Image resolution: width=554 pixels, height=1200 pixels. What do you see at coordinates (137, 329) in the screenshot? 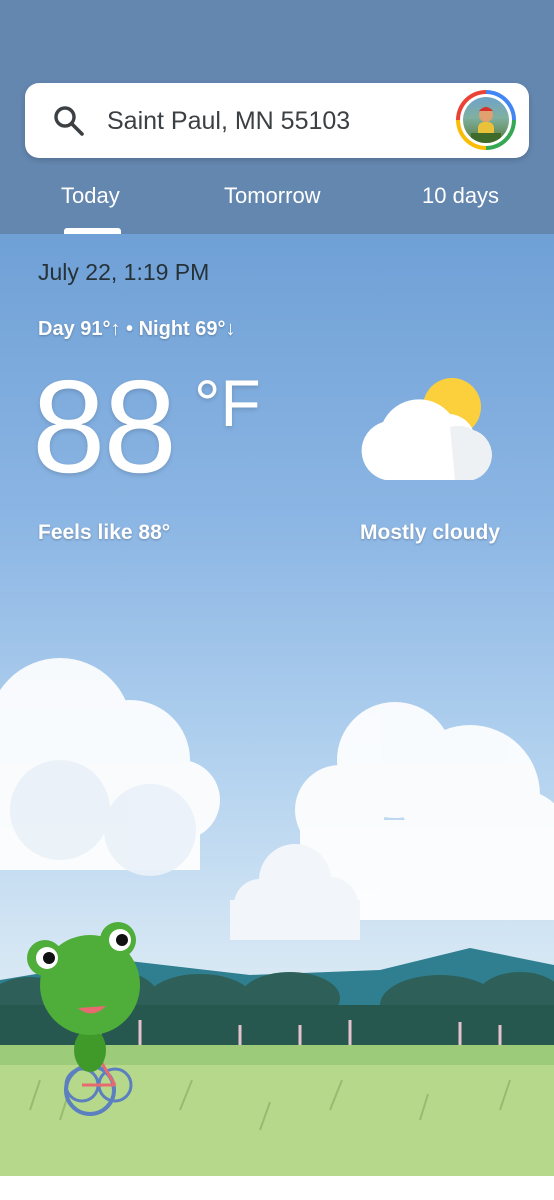
I see `day-night-temps: Day 91°↑ • Night 69°↓` at bounding box center [137, 329].